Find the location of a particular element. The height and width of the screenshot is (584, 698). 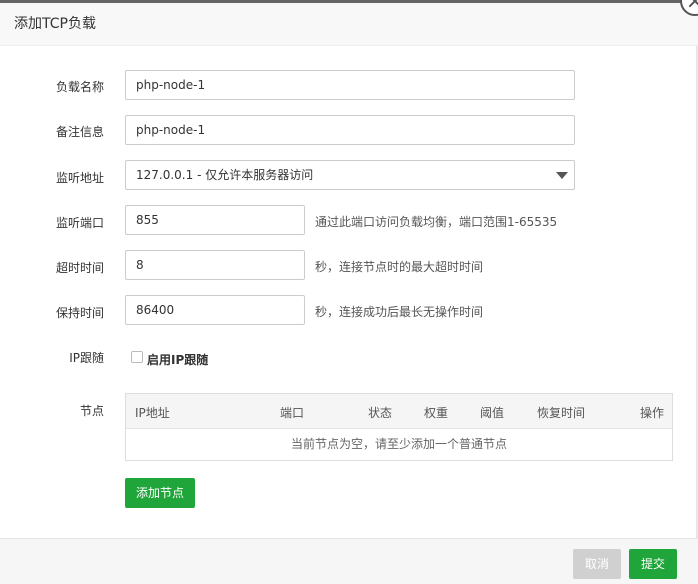

listen-port-label: 监听端口 is located at coordinates (79, 223).